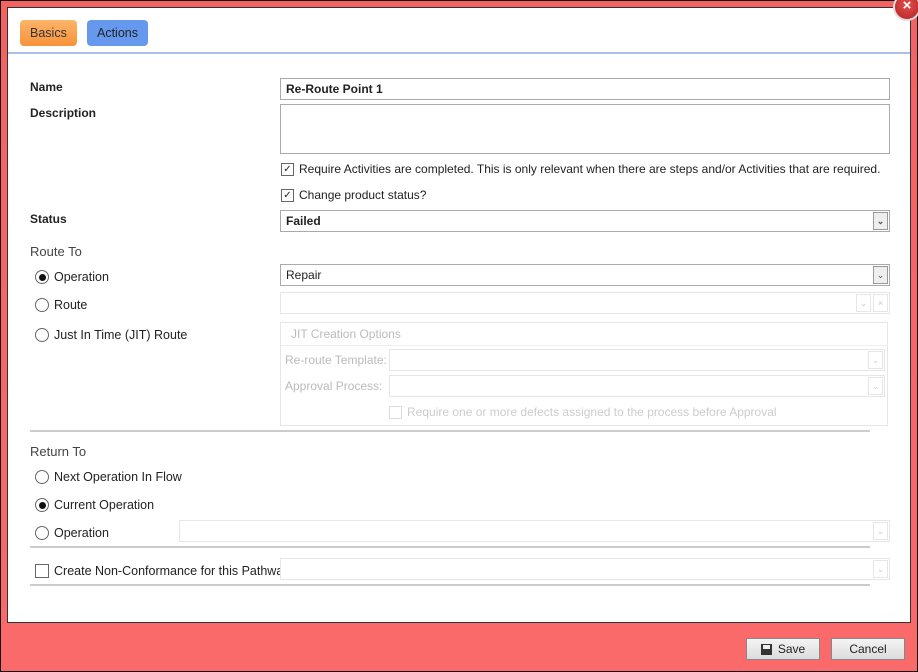 This screenshot has height=672, width=918. I want to click on route-operation-value: Repair, so click(304, 275).